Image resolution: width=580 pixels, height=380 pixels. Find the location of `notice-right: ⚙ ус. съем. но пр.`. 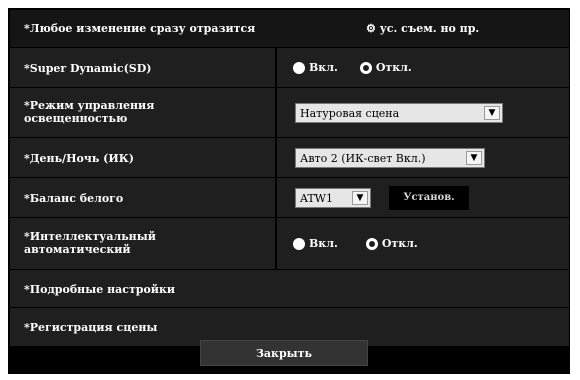

notice-right: ⚙ ус. съем. но пр. is located at coordinates (422, 28).